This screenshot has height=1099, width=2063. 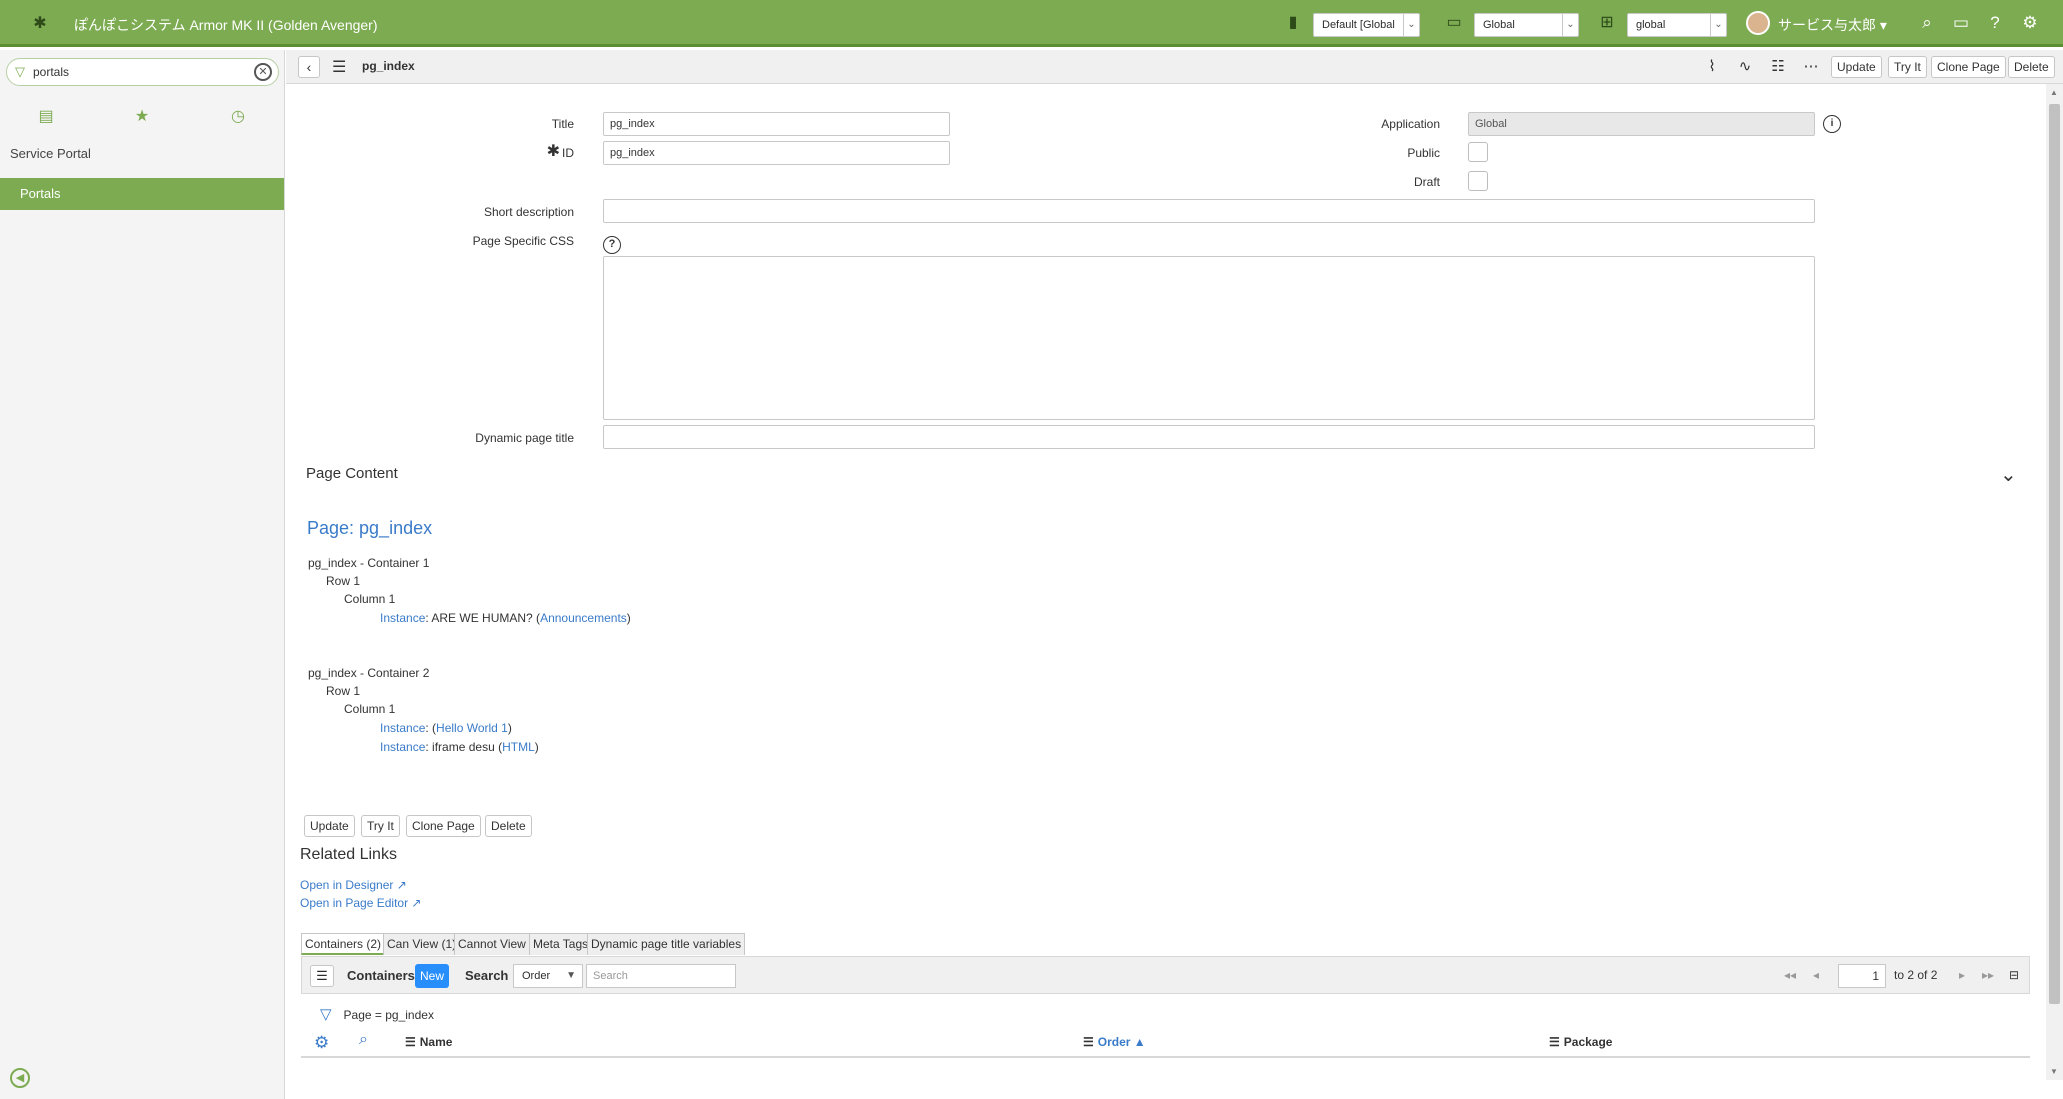 I want to click on page-number-input: 1, so click(x=1862, y=976).